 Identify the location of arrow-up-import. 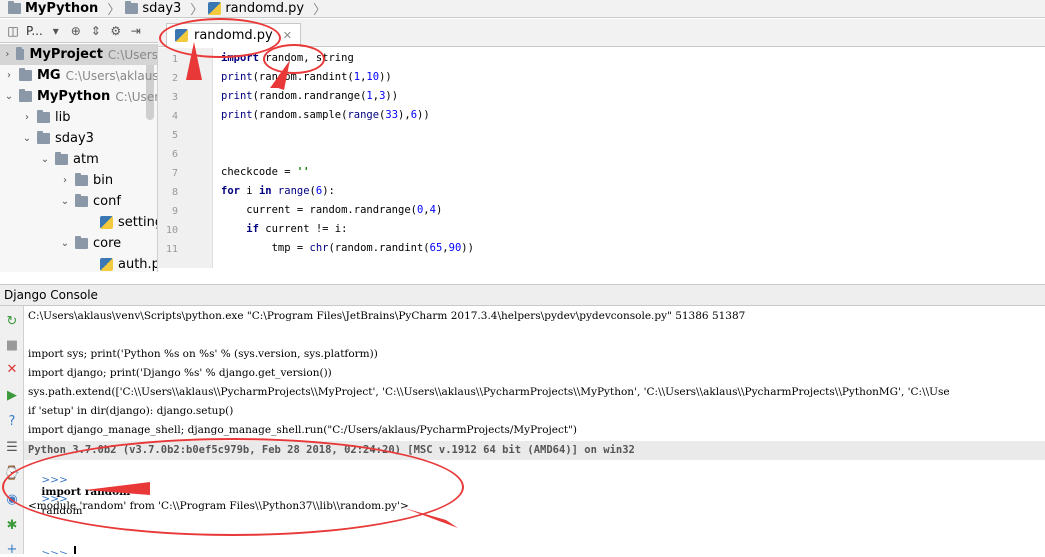
(280, 75).